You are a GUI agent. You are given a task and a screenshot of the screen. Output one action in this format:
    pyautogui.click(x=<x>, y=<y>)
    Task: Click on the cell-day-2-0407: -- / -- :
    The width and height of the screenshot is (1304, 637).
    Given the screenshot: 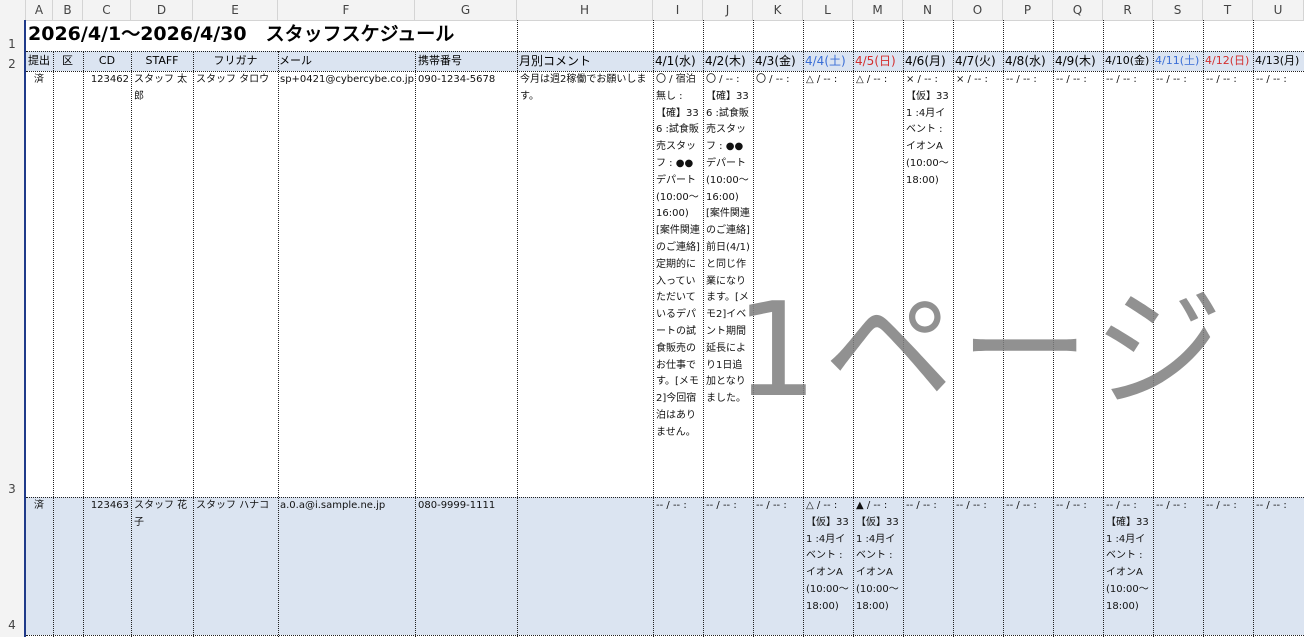 What is the action you would take?
    pyautogui.click(x=979, y=506)
    